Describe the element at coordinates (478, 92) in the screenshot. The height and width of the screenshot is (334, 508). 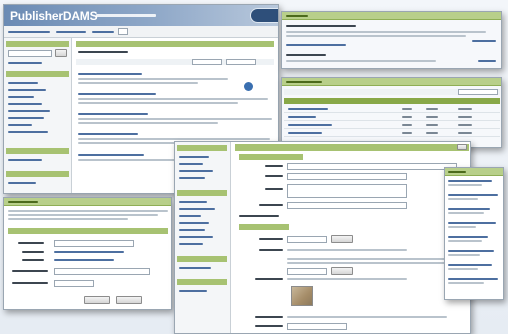
I see `filter-select` at that location.